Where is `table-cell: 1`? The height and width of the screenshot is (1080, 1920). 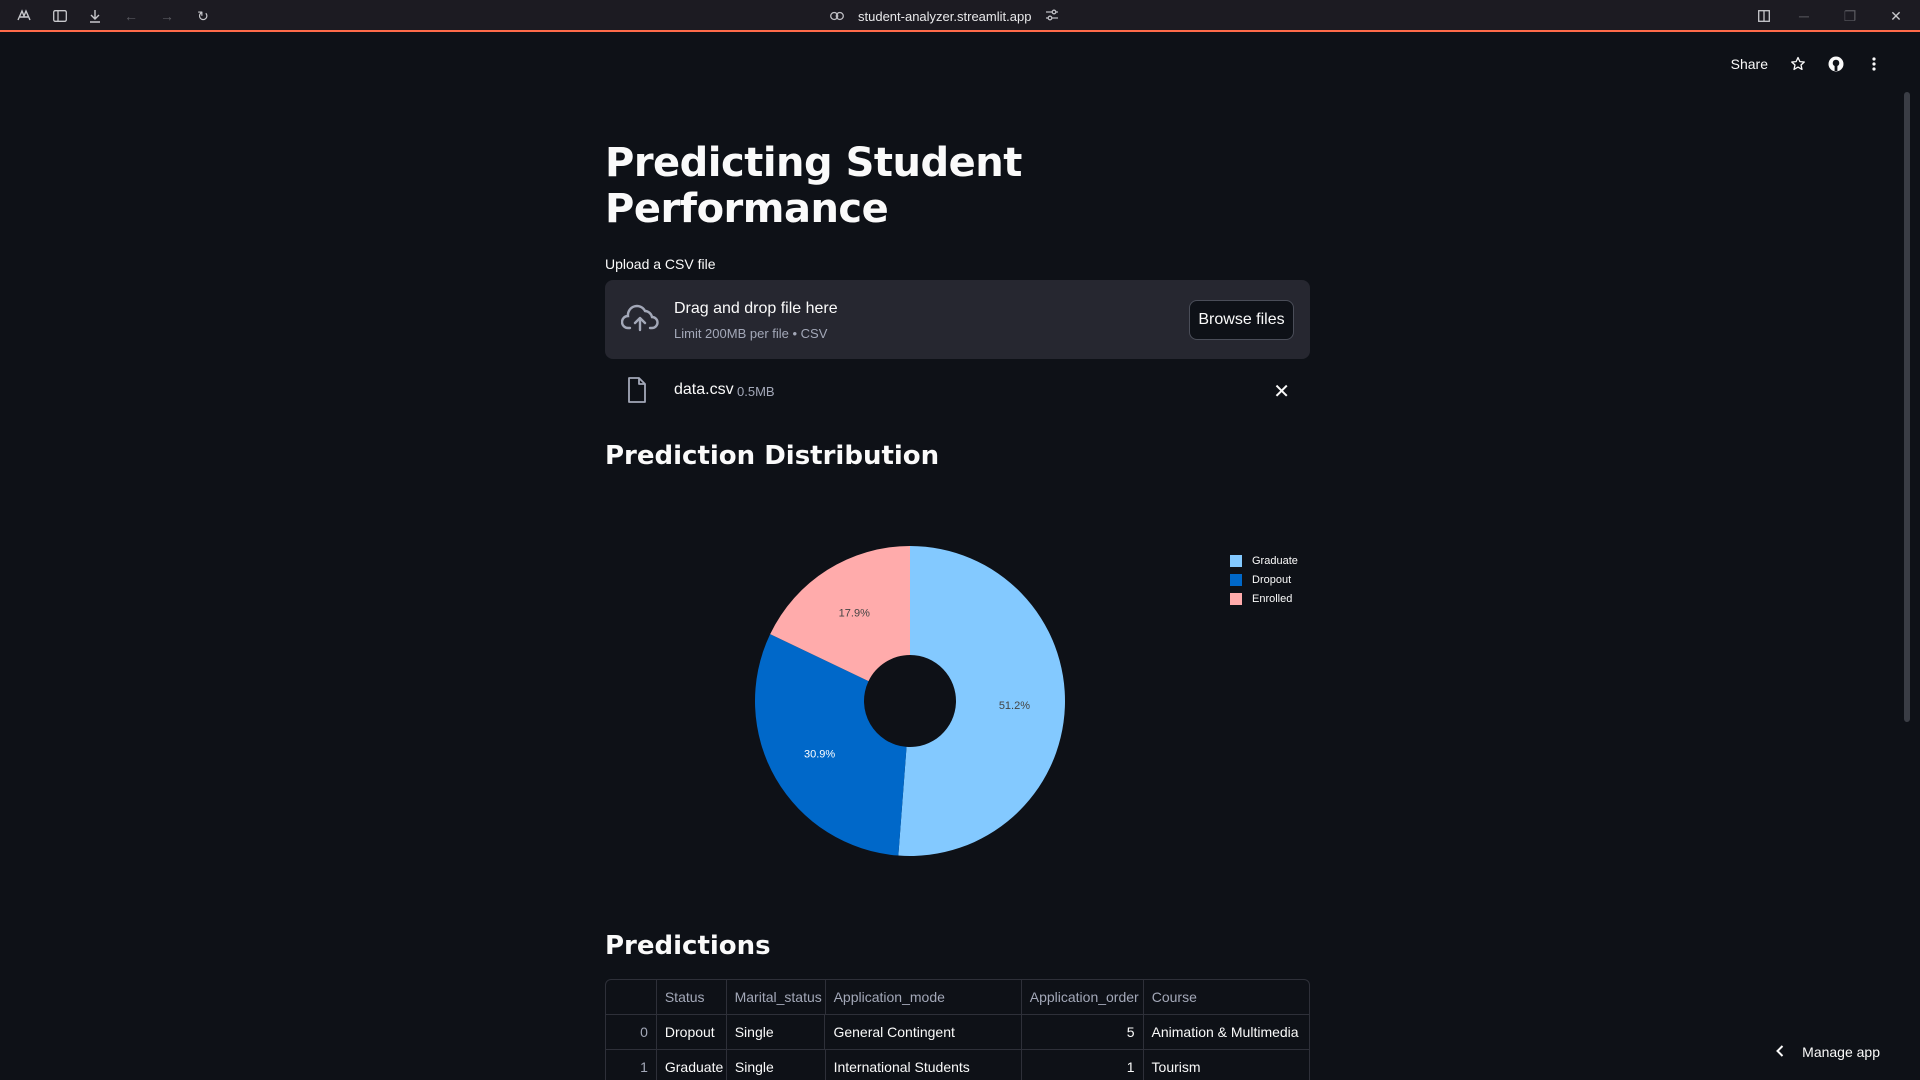
table-cell: 1 is located at coordinates (1083, 1065).